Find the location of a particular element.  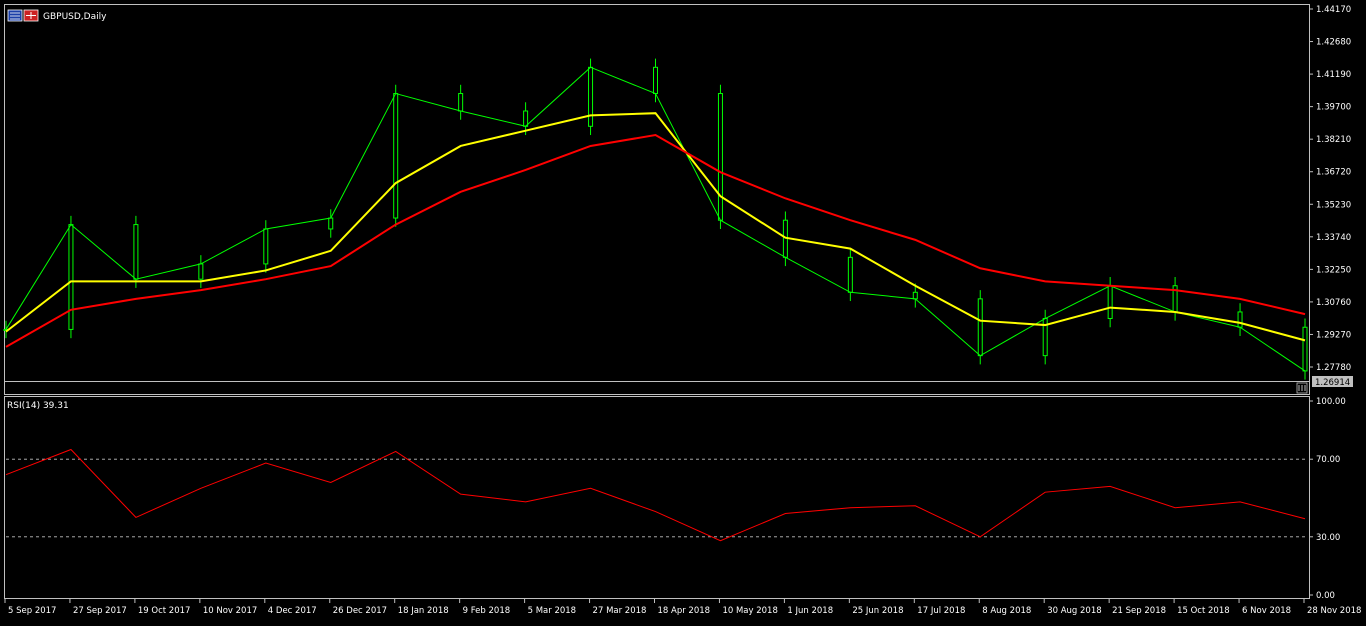

rsi-axis-label: 70.00 is located at coordinates (1328, 460).